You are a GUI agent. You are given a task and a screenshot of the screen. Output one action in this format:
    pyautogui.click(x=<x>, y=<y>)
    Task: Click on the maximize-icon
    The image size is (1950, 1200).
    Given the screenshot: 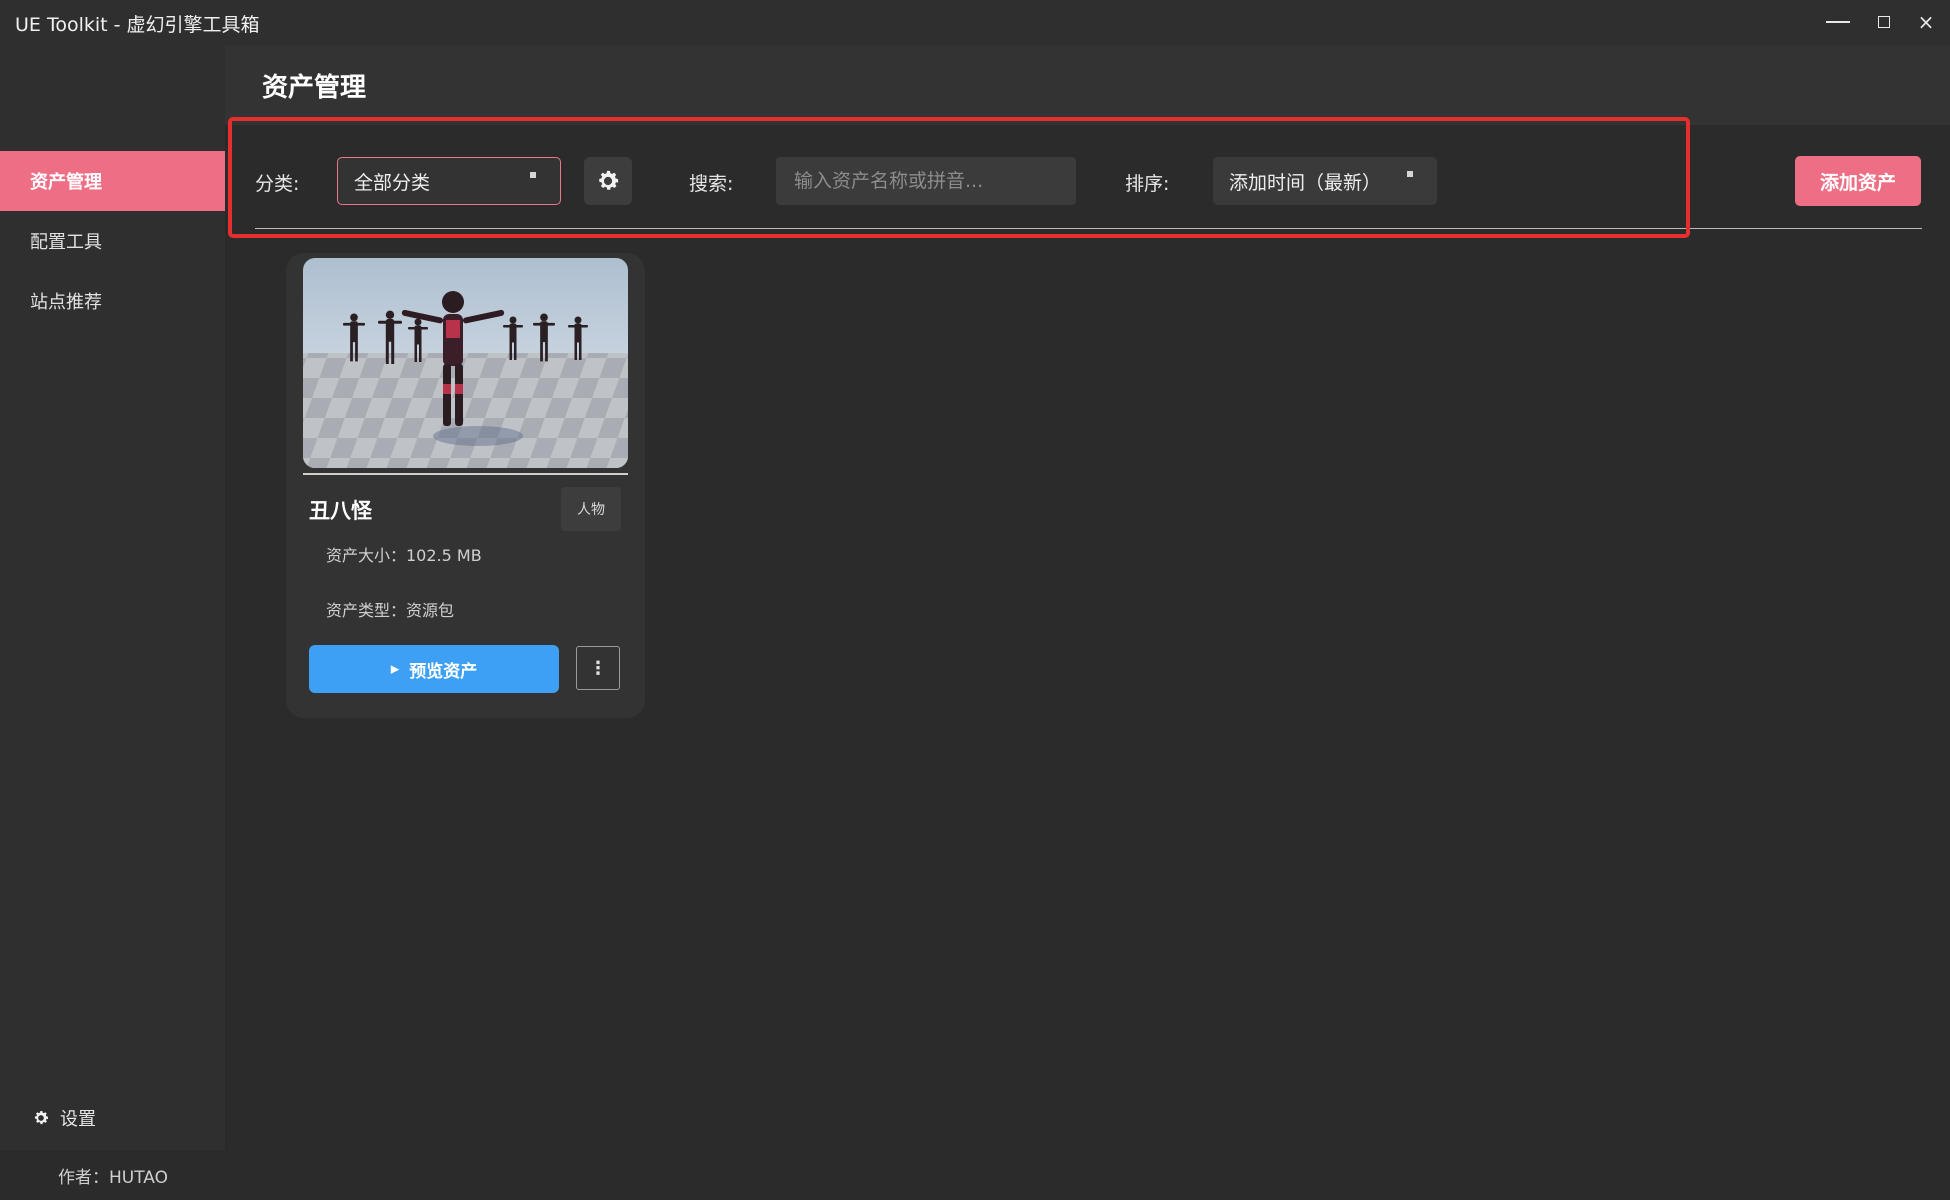 What is the action you would take?
    pyautogui.click(x=1884, y=22)
    